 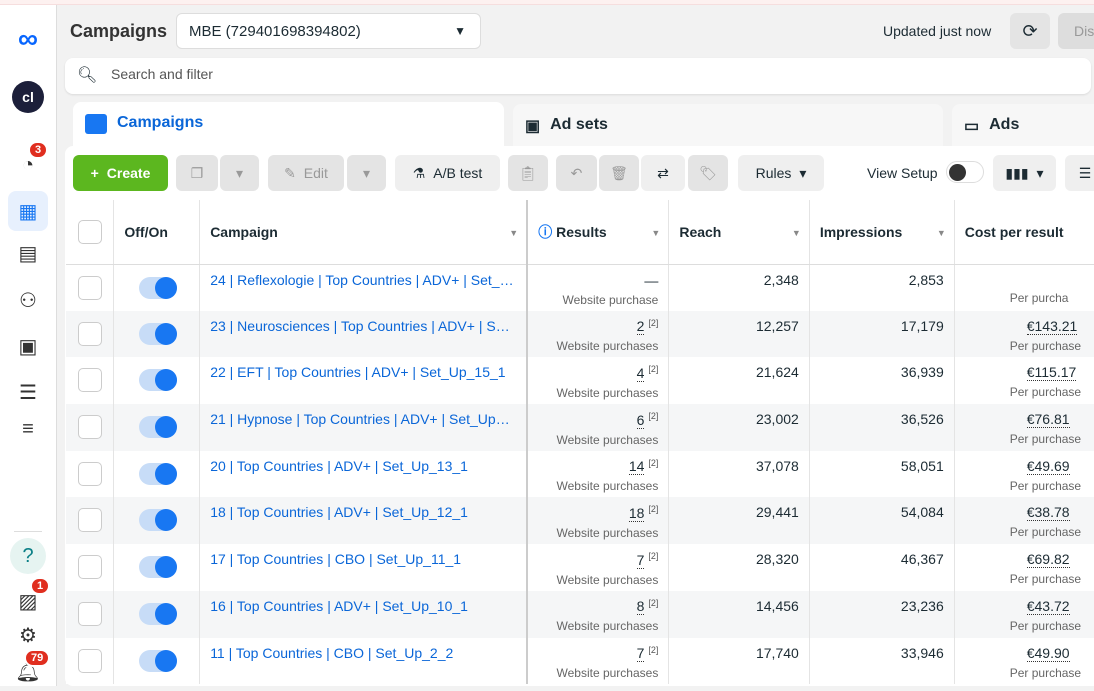 I want to click on edit-button: ✎ Edit, so click(x=306, y=173).